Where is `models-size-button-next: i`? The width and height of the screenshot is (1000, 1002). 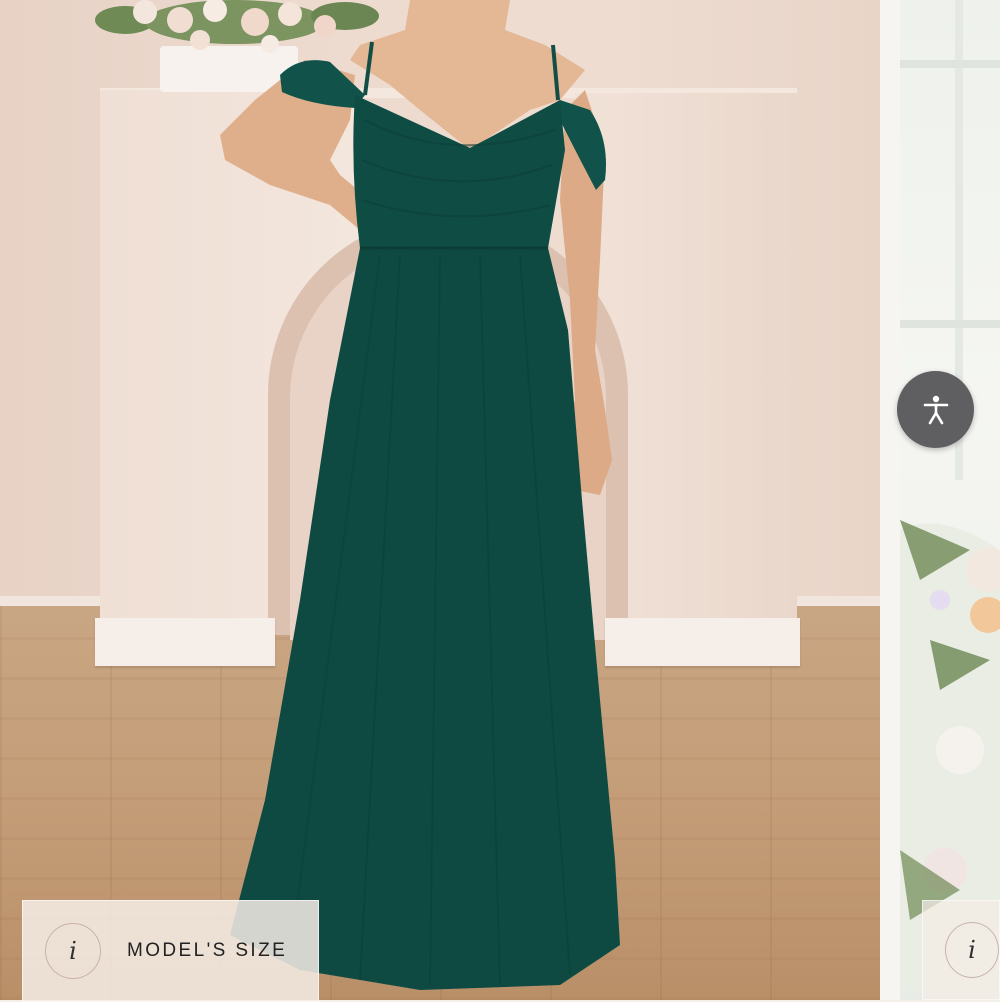
models-size-button-next: i is located at coordinates (961, 950).